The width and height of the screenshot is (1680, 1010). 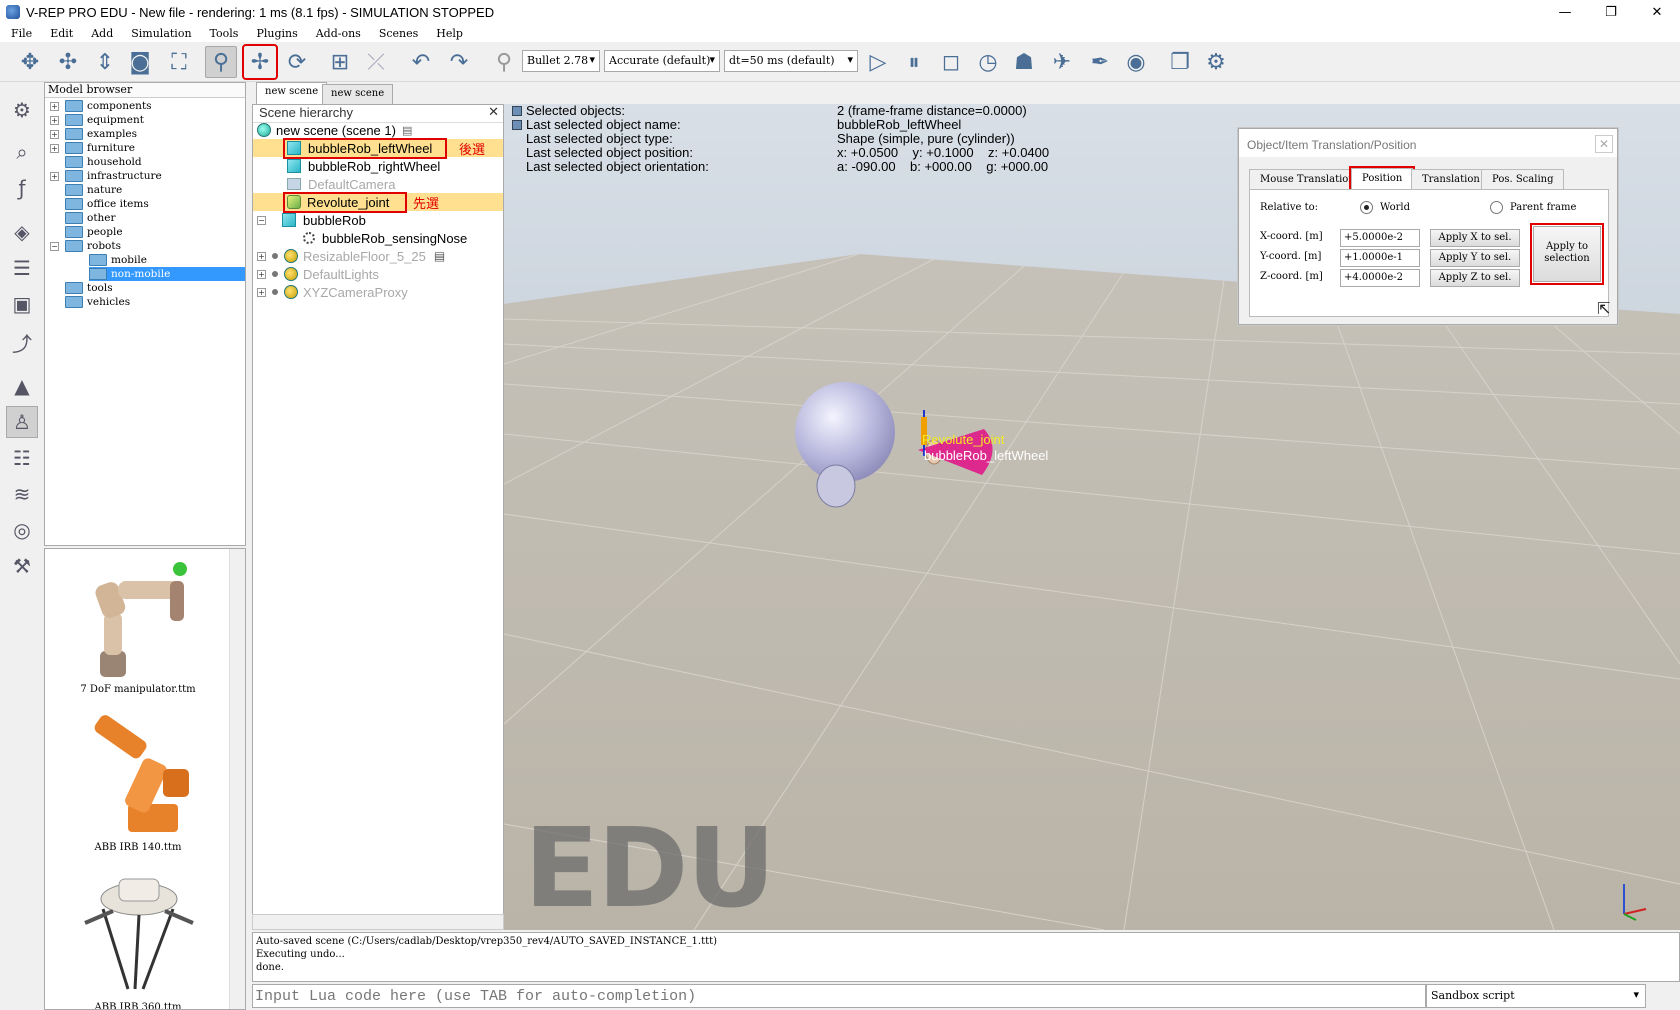 I want to click on apply-to-selection-button: Apply to selection, so click(x=1567, y=254).